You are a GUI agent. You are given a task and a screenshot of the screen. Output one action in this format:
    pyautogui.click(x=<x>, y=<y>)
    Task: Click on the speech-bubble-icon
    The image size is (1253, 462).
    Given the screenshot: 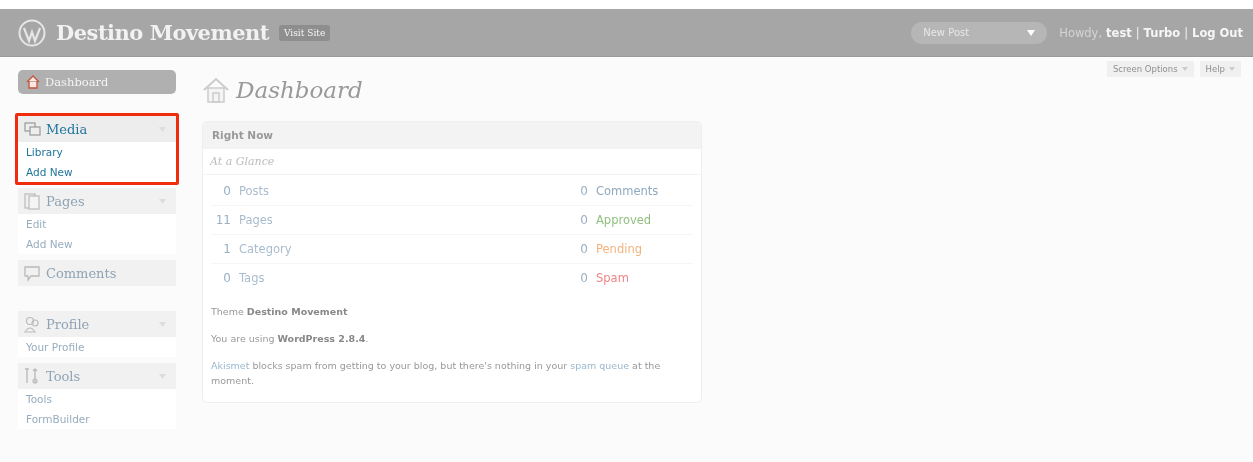 What is the action you would take?
    pyautogui.click(x=32, y=273)
    